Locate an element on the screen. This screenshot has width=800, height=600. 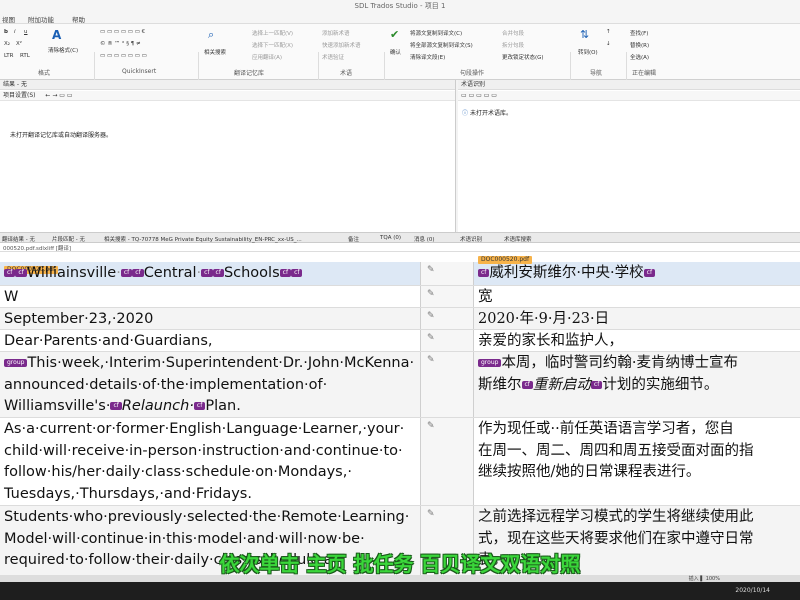
target-line: 继续按照他/她的日常课程表进行。 is located at coordinates (589, 472).